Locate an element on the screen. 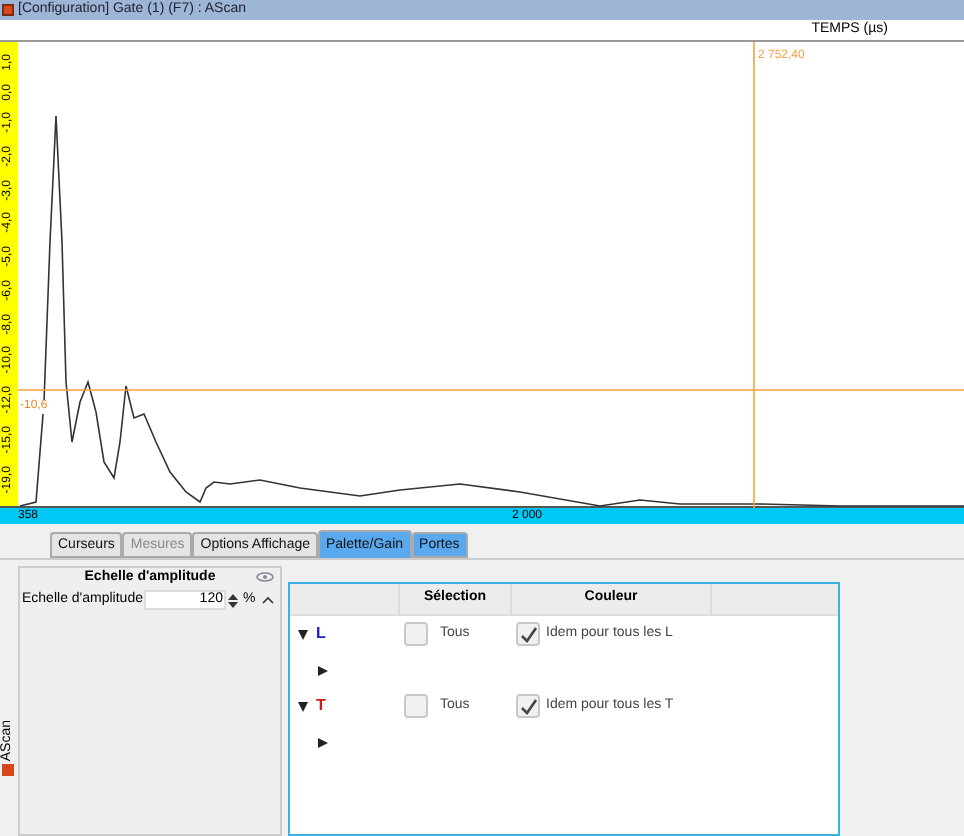 The height and width of the screenshot is (836, 964). eye-icon is located at coordinates (265, 577).